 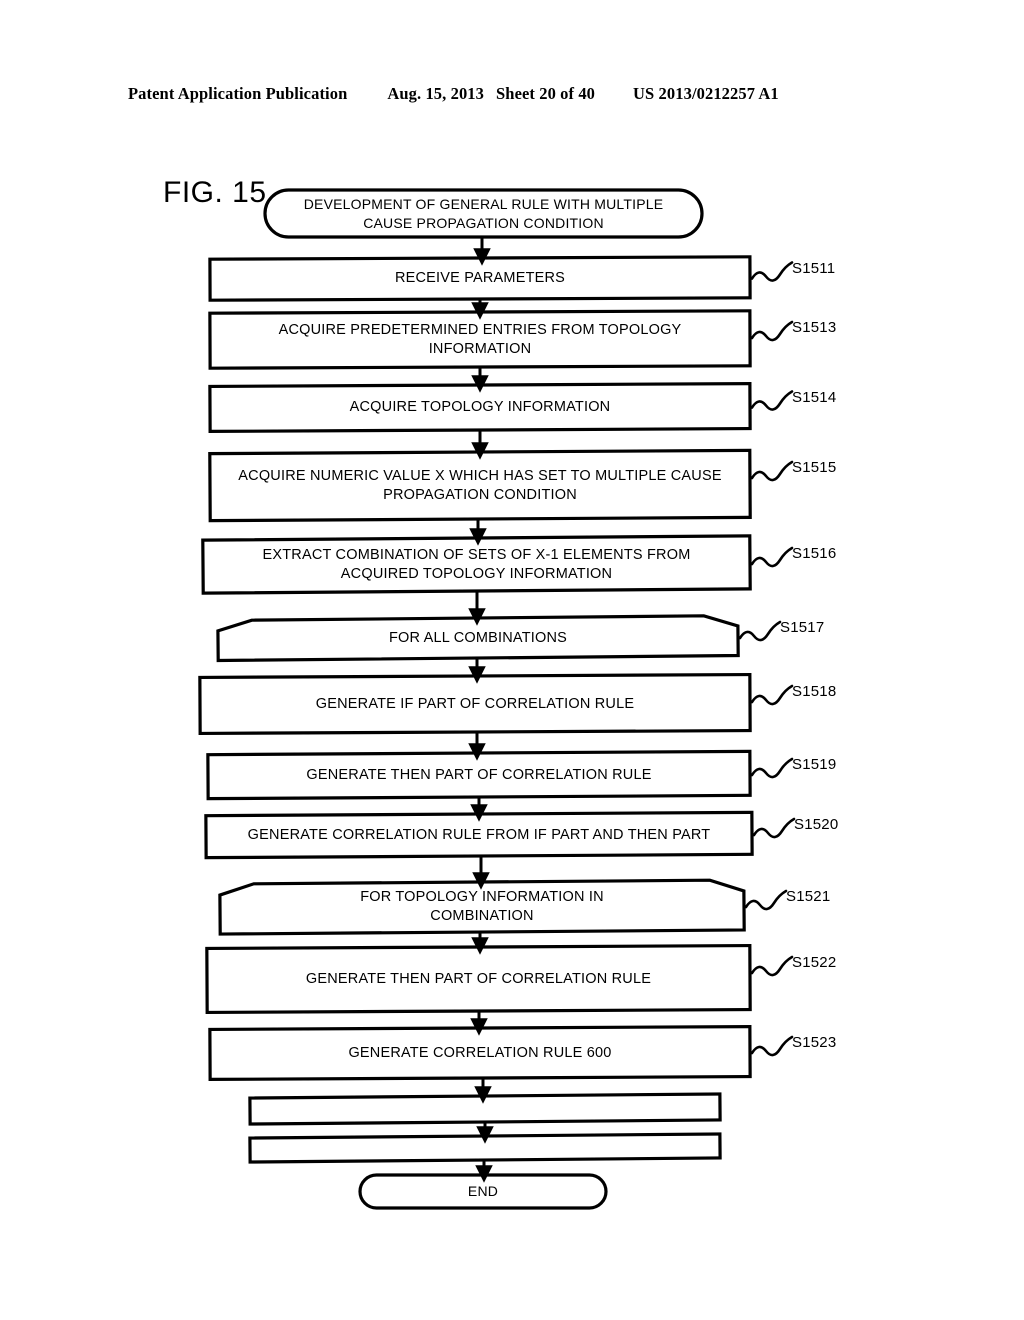 What do you see at coordinates (814, 327) in the screenshot?
I see `step-reference-label: S1513` at bounding box center [814, 327].